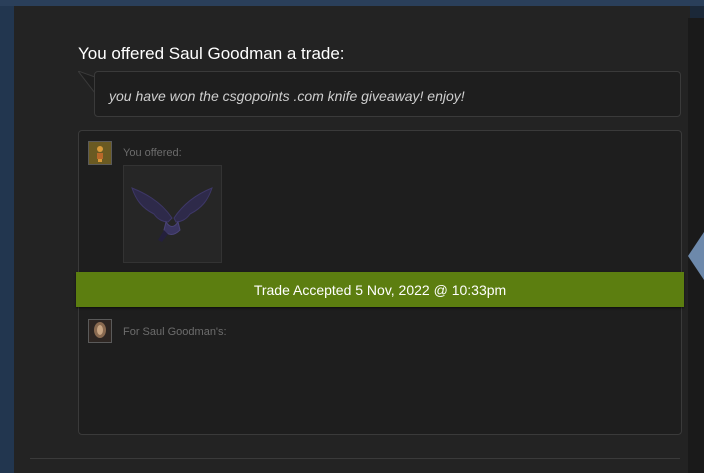  Describe the element at coordinates (7, 239) in the screenshot. I see `left-strip` at that location.